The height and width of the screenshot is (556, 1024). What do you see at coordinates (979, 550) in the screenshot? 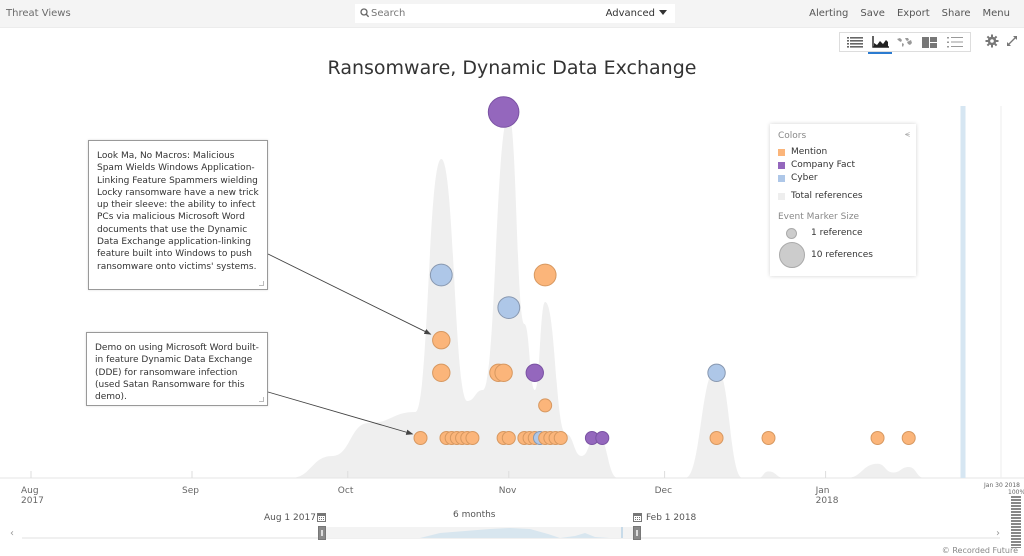
I see `copyright-text: © Recorded Future` at bounding box center [979, 550].